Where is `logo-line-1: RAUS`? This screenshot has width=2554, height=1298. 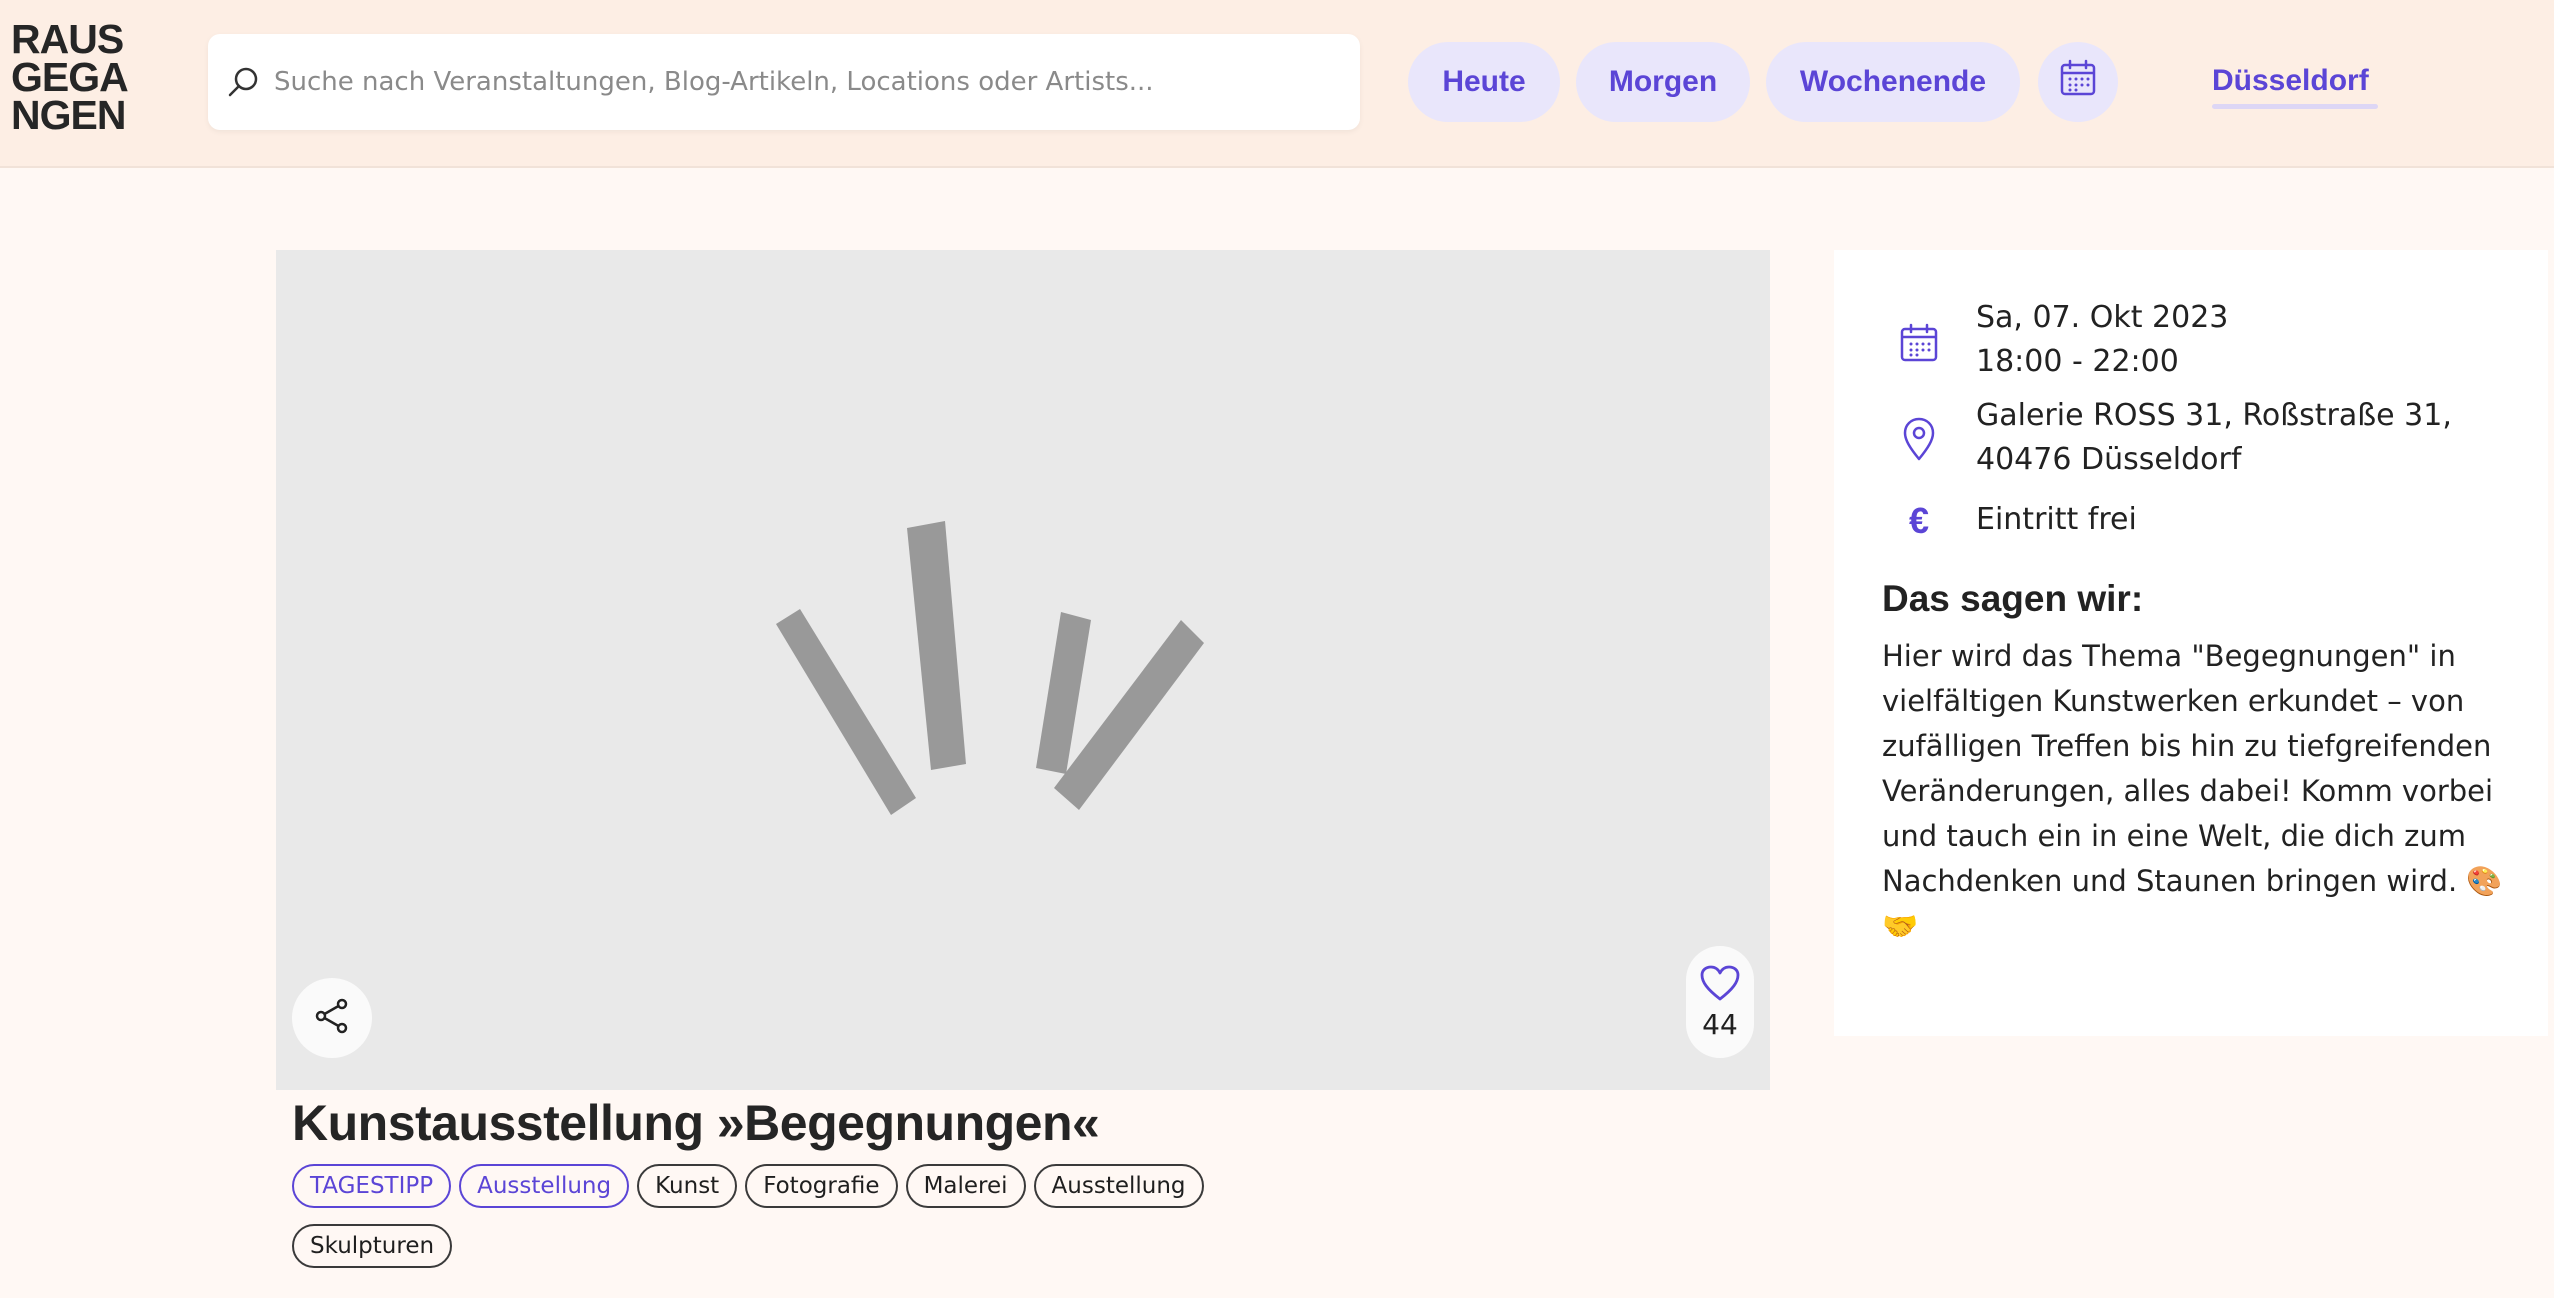
logo-line-1: RAUS is located at coordinates (67, 39).